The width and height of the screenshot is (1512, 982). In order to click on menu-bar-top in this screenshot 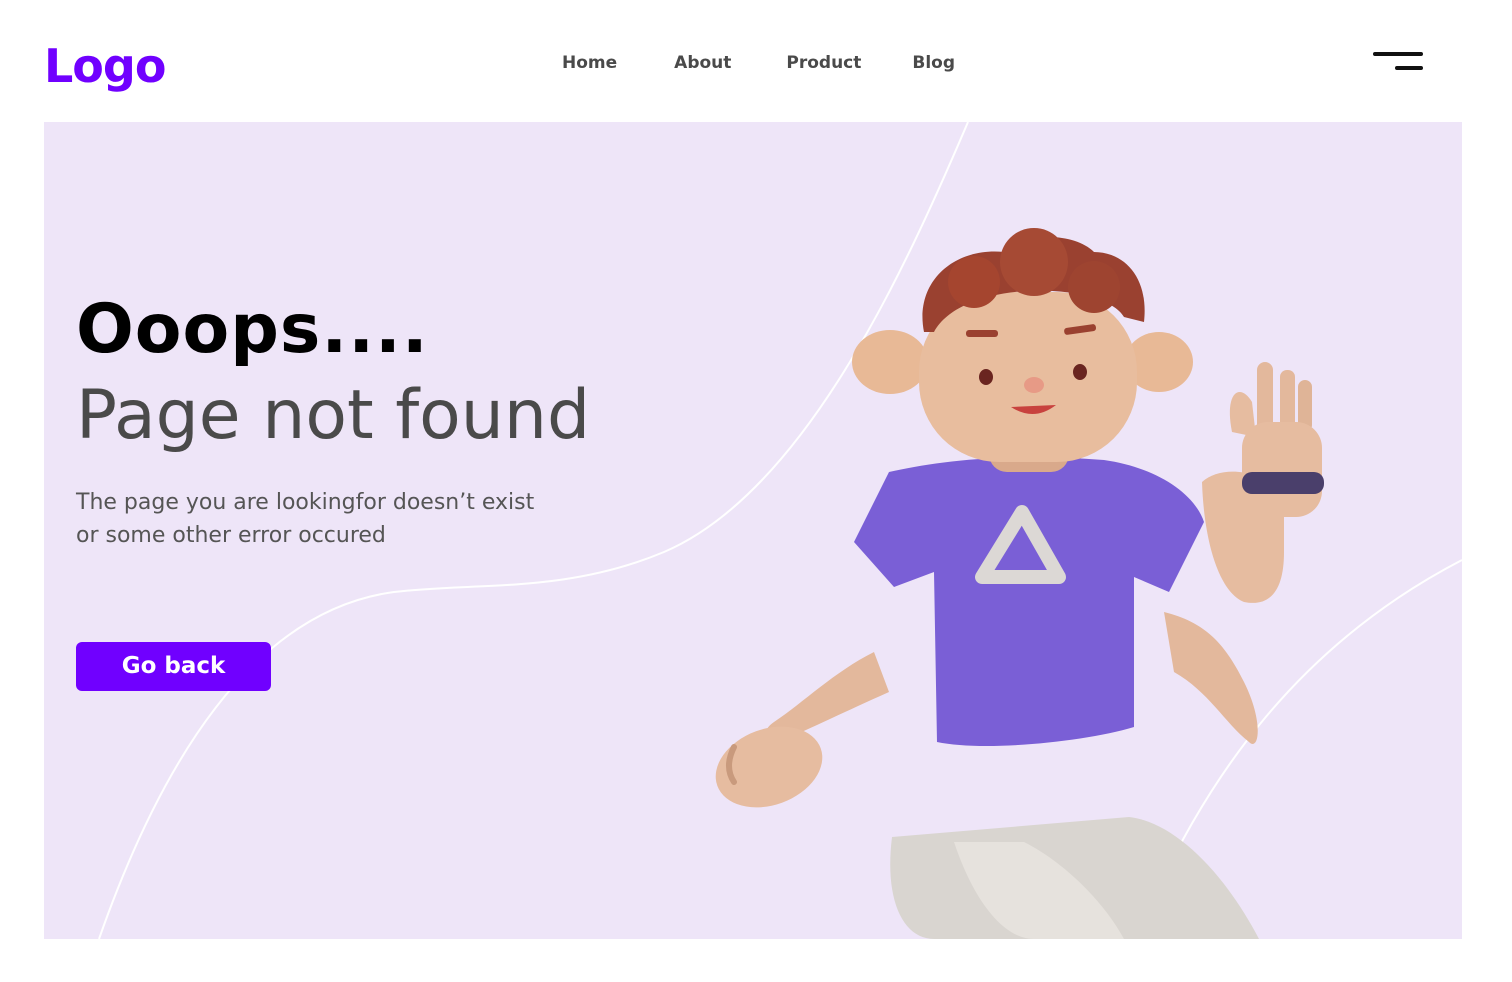, I will do `click(1398, 54)`.